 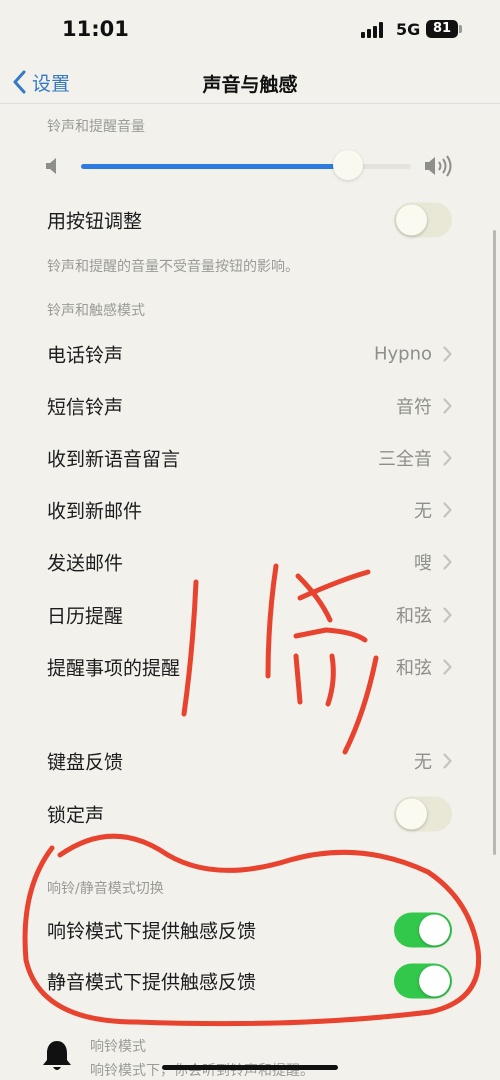 I want to click on nav-divider, so click(x=250, y=103).